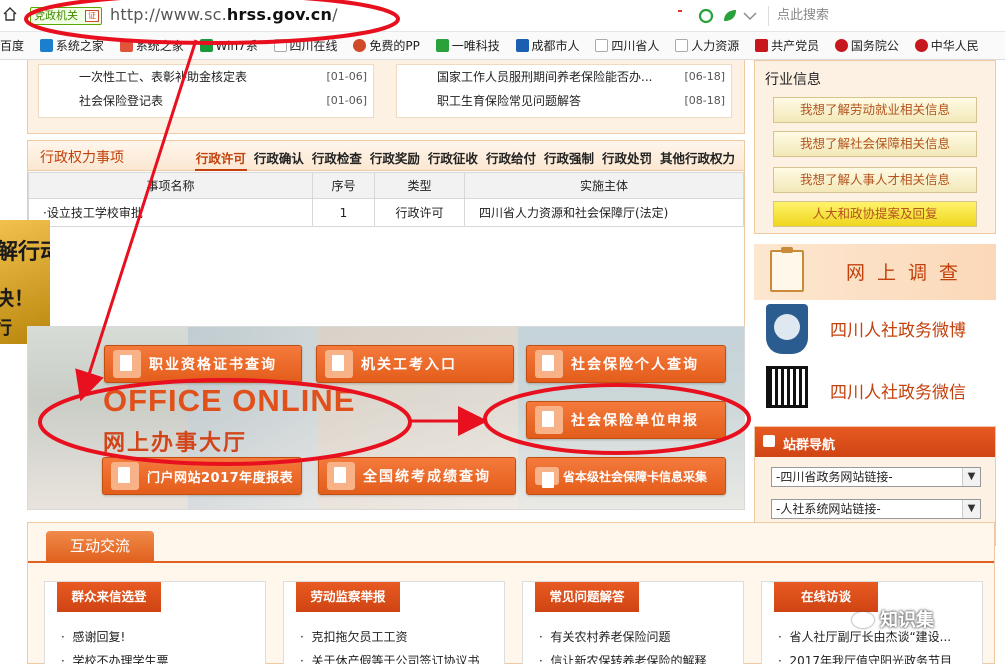  I want to click on refresh-icon, so click(706, 16).